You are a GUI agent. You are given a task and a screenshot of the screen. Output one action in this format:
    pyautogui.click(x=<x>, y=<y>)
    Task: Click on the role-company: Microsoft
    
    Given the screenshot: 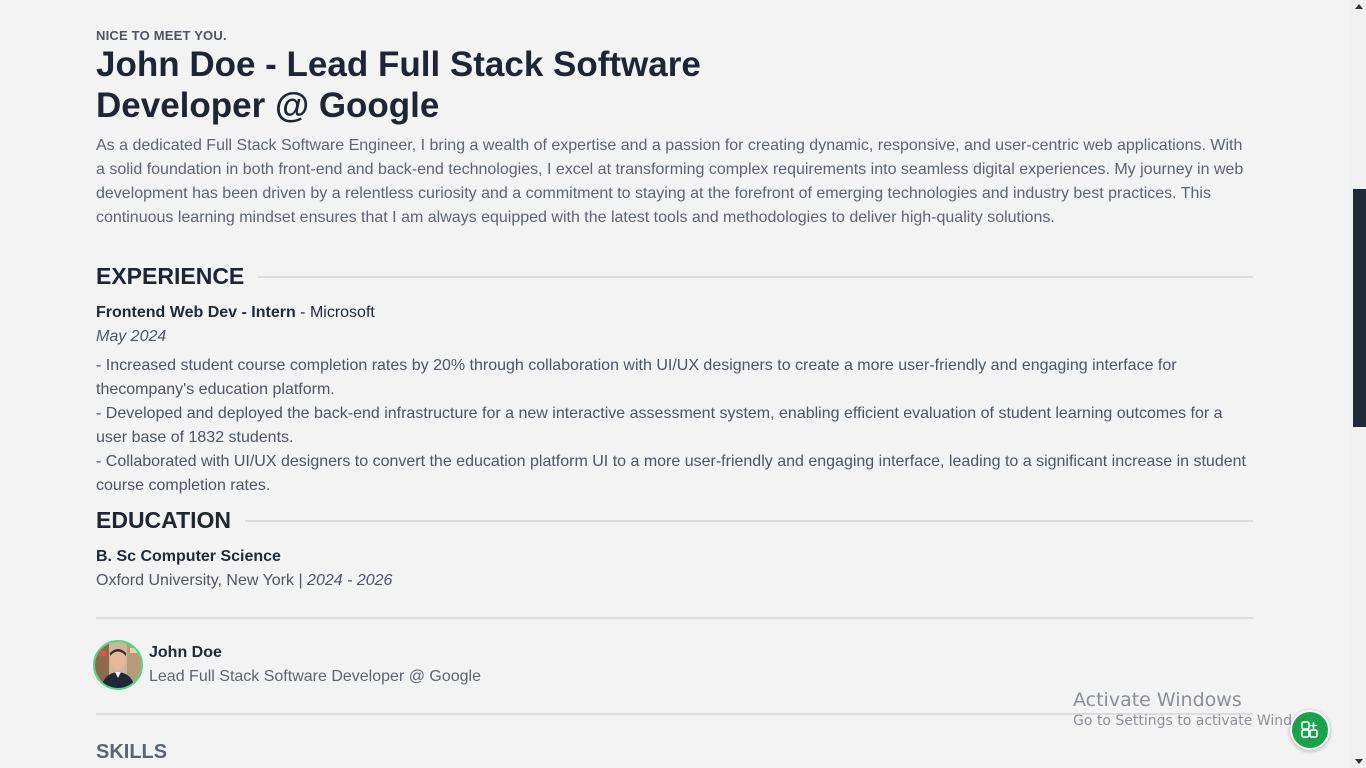 What is the action you would take?
    pyautogui.click(x=342, y=312)
    